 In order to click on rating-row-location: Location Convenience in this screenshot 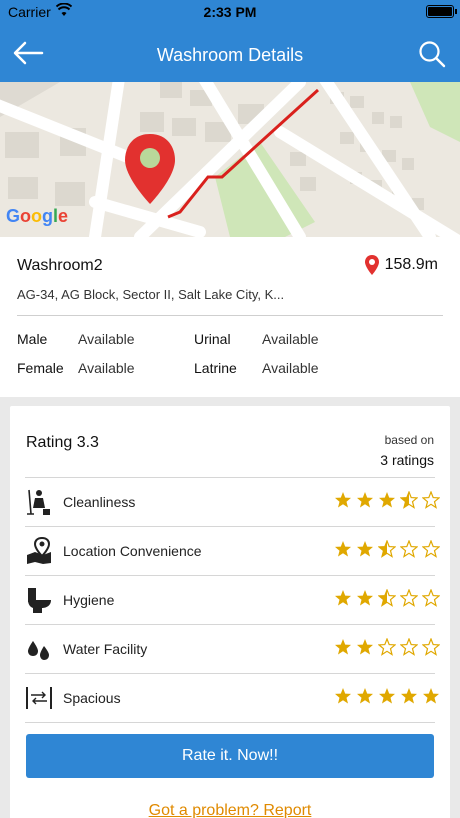, I will do `click(232, 550)`.